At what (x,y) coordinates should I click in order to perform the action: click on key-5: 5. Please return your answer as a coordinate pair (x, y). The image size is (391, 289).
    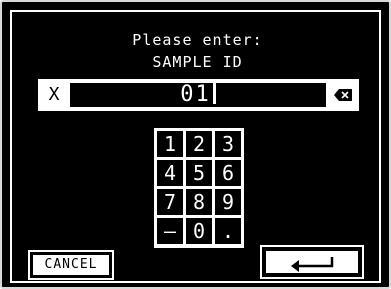
    Looking at the image, I should click on (199, 173).